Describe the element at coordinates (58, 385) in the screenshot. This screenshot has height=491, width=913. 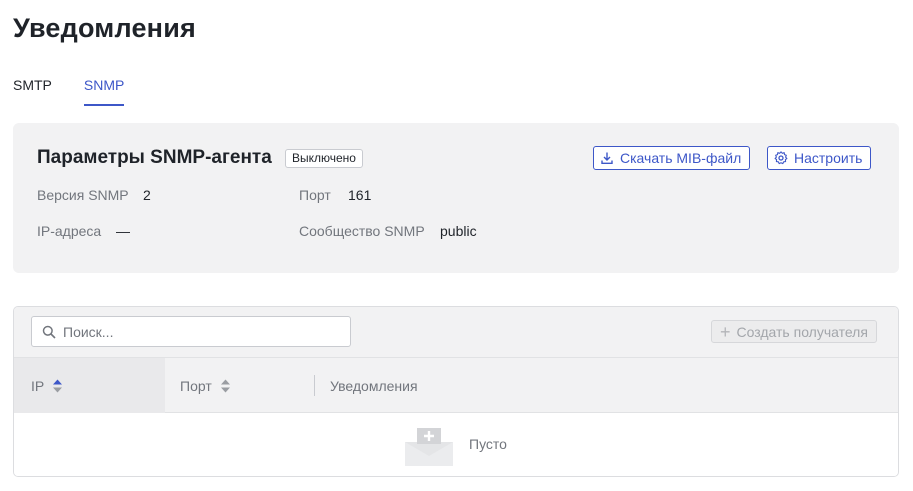
I see `sort-ascending-icon` at that location.